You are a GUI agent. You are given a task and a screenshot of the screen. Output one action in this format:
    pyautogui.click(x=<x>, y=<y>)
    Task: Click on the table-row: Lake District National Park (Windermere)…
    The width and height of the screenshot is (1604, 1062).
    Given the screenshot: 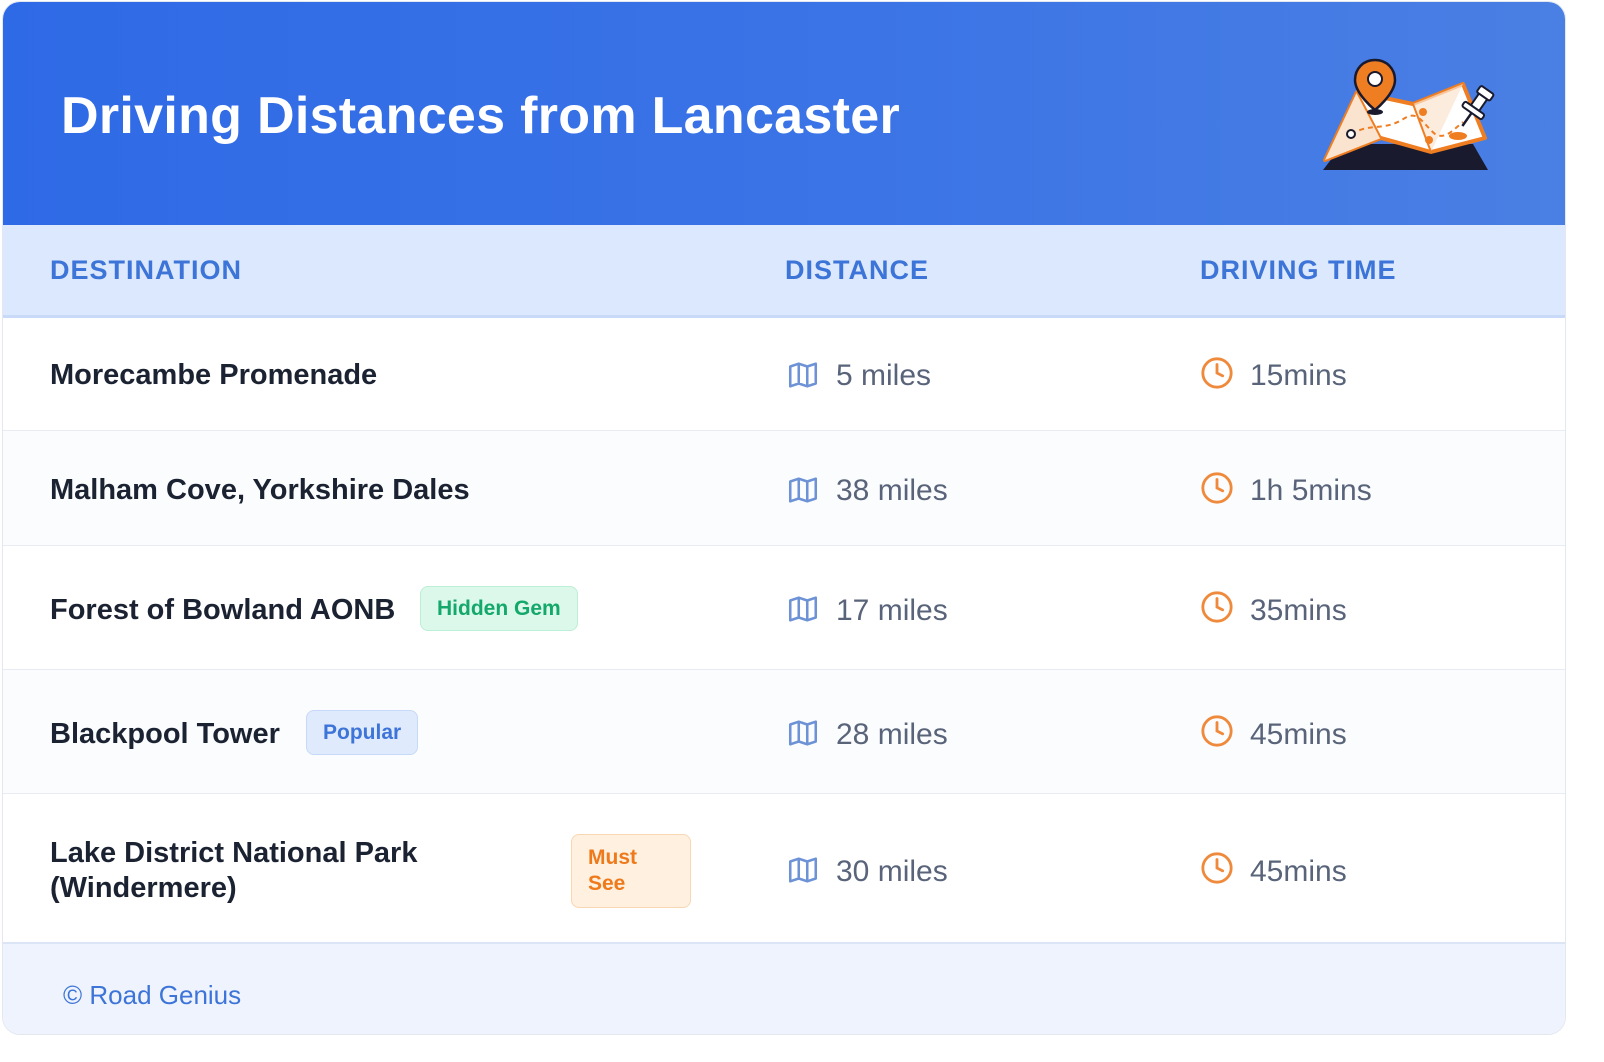 What is the action you would take?
    pyautogui.click(x=784, y=868)
    